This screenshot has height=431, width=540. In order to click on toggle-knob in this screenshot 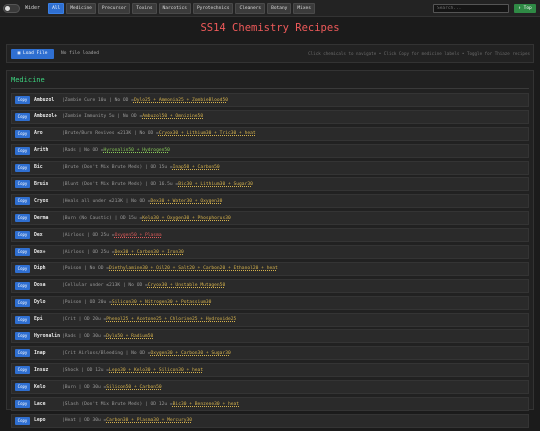, I will do `click(7, 8)`.